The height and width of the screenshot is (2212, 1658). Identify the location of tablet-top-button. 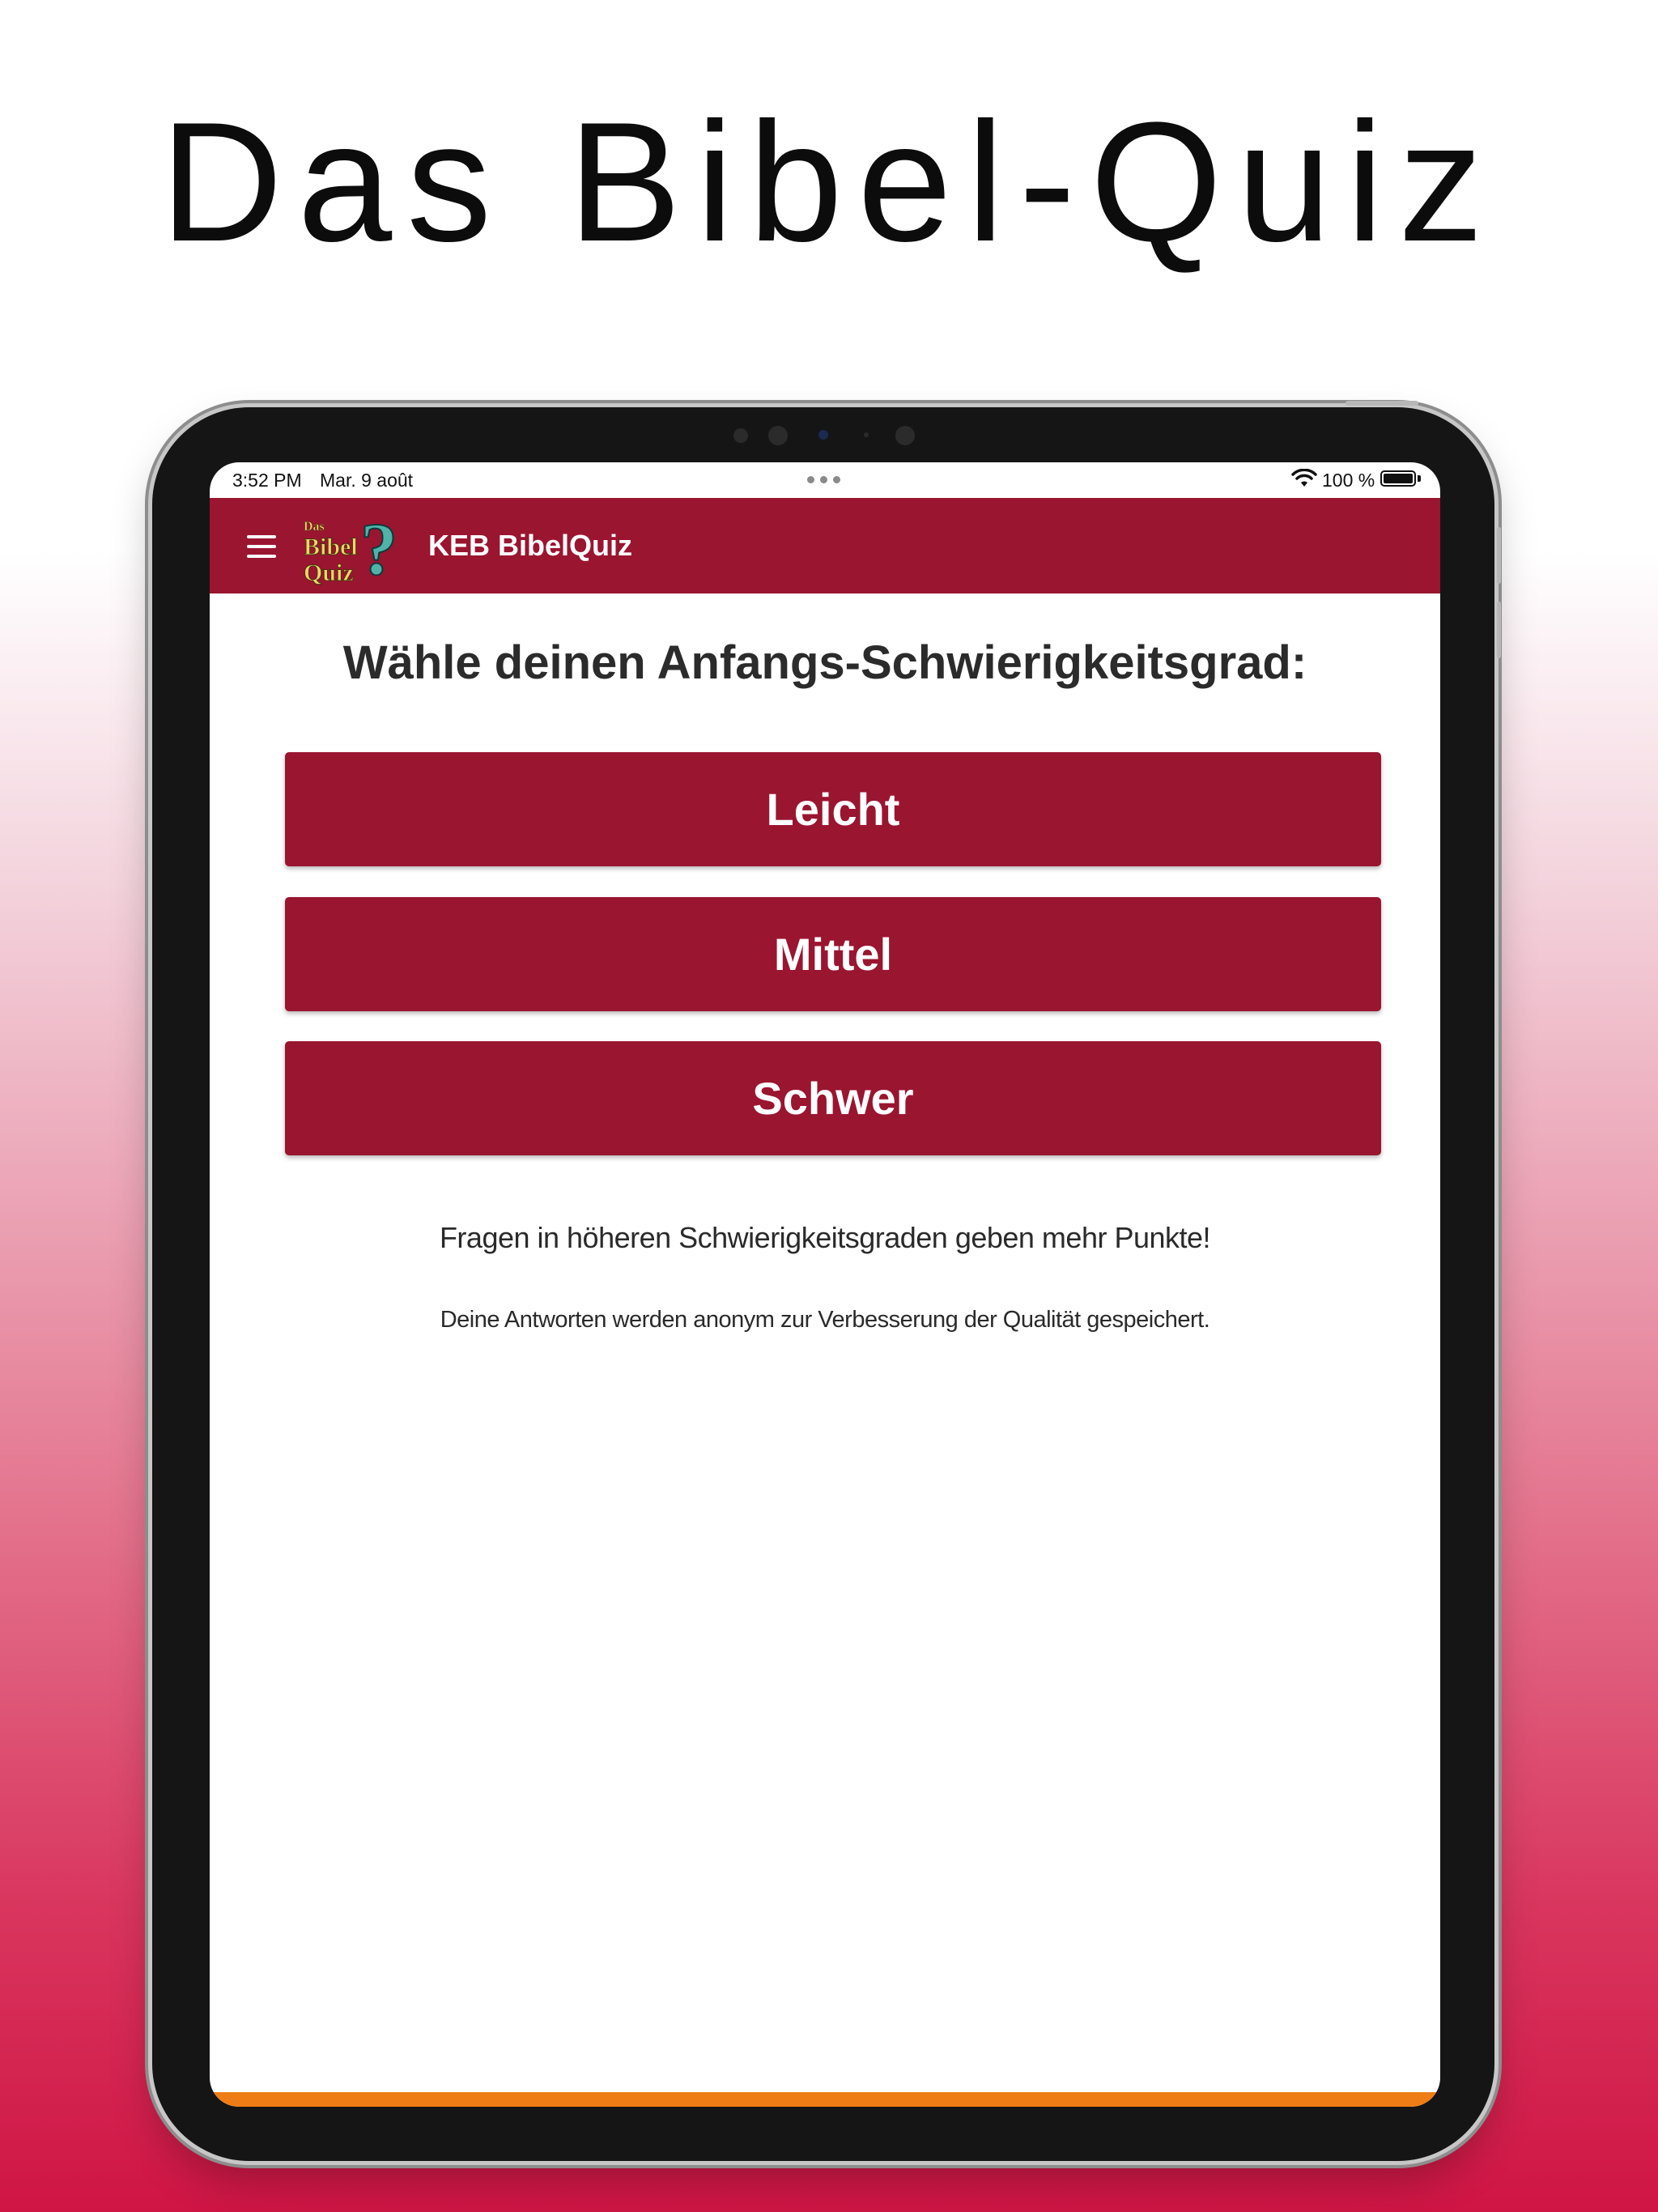
(1382, 404).